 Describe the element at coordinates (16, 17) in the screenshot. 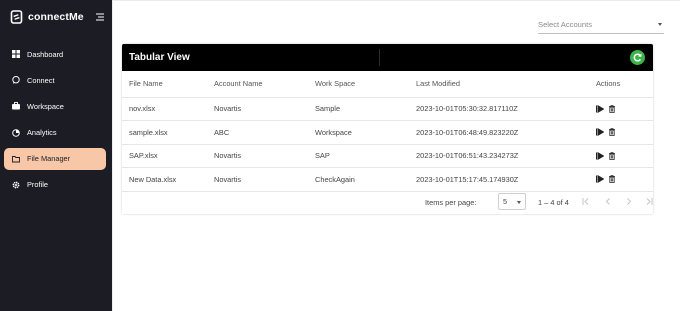

I see `logo-icon` at that location.